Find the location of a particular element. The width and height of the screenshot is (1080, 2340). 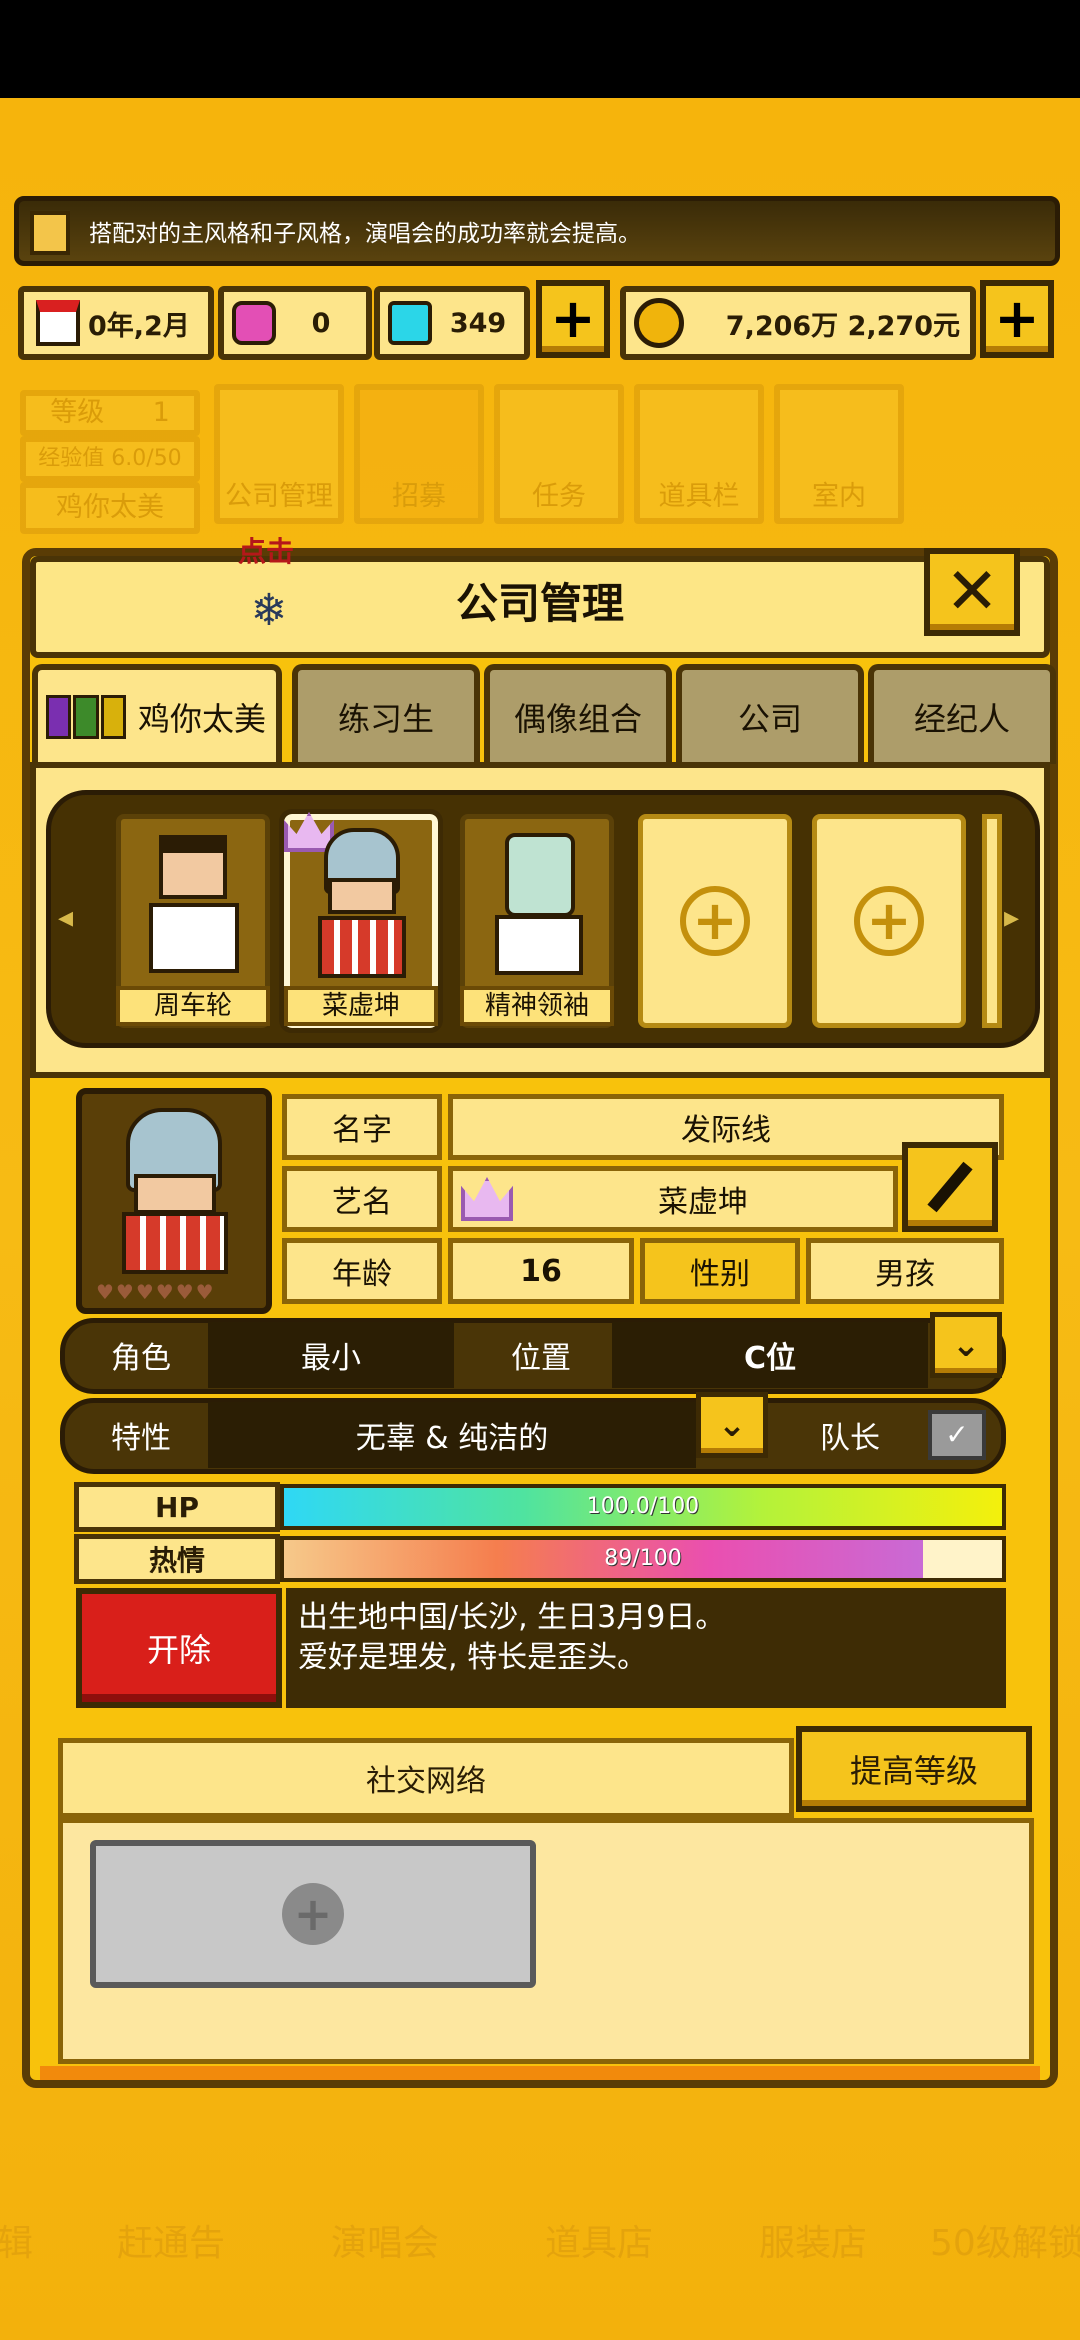

bg-menu-interior: 室内 is located at coordinates (839, 454).